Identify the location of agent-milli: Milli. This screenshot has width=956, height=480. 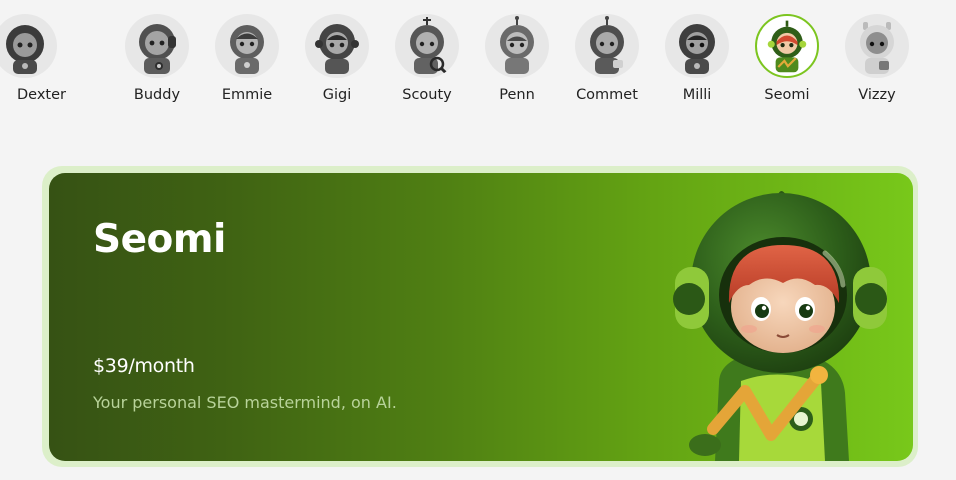
(697, 58).